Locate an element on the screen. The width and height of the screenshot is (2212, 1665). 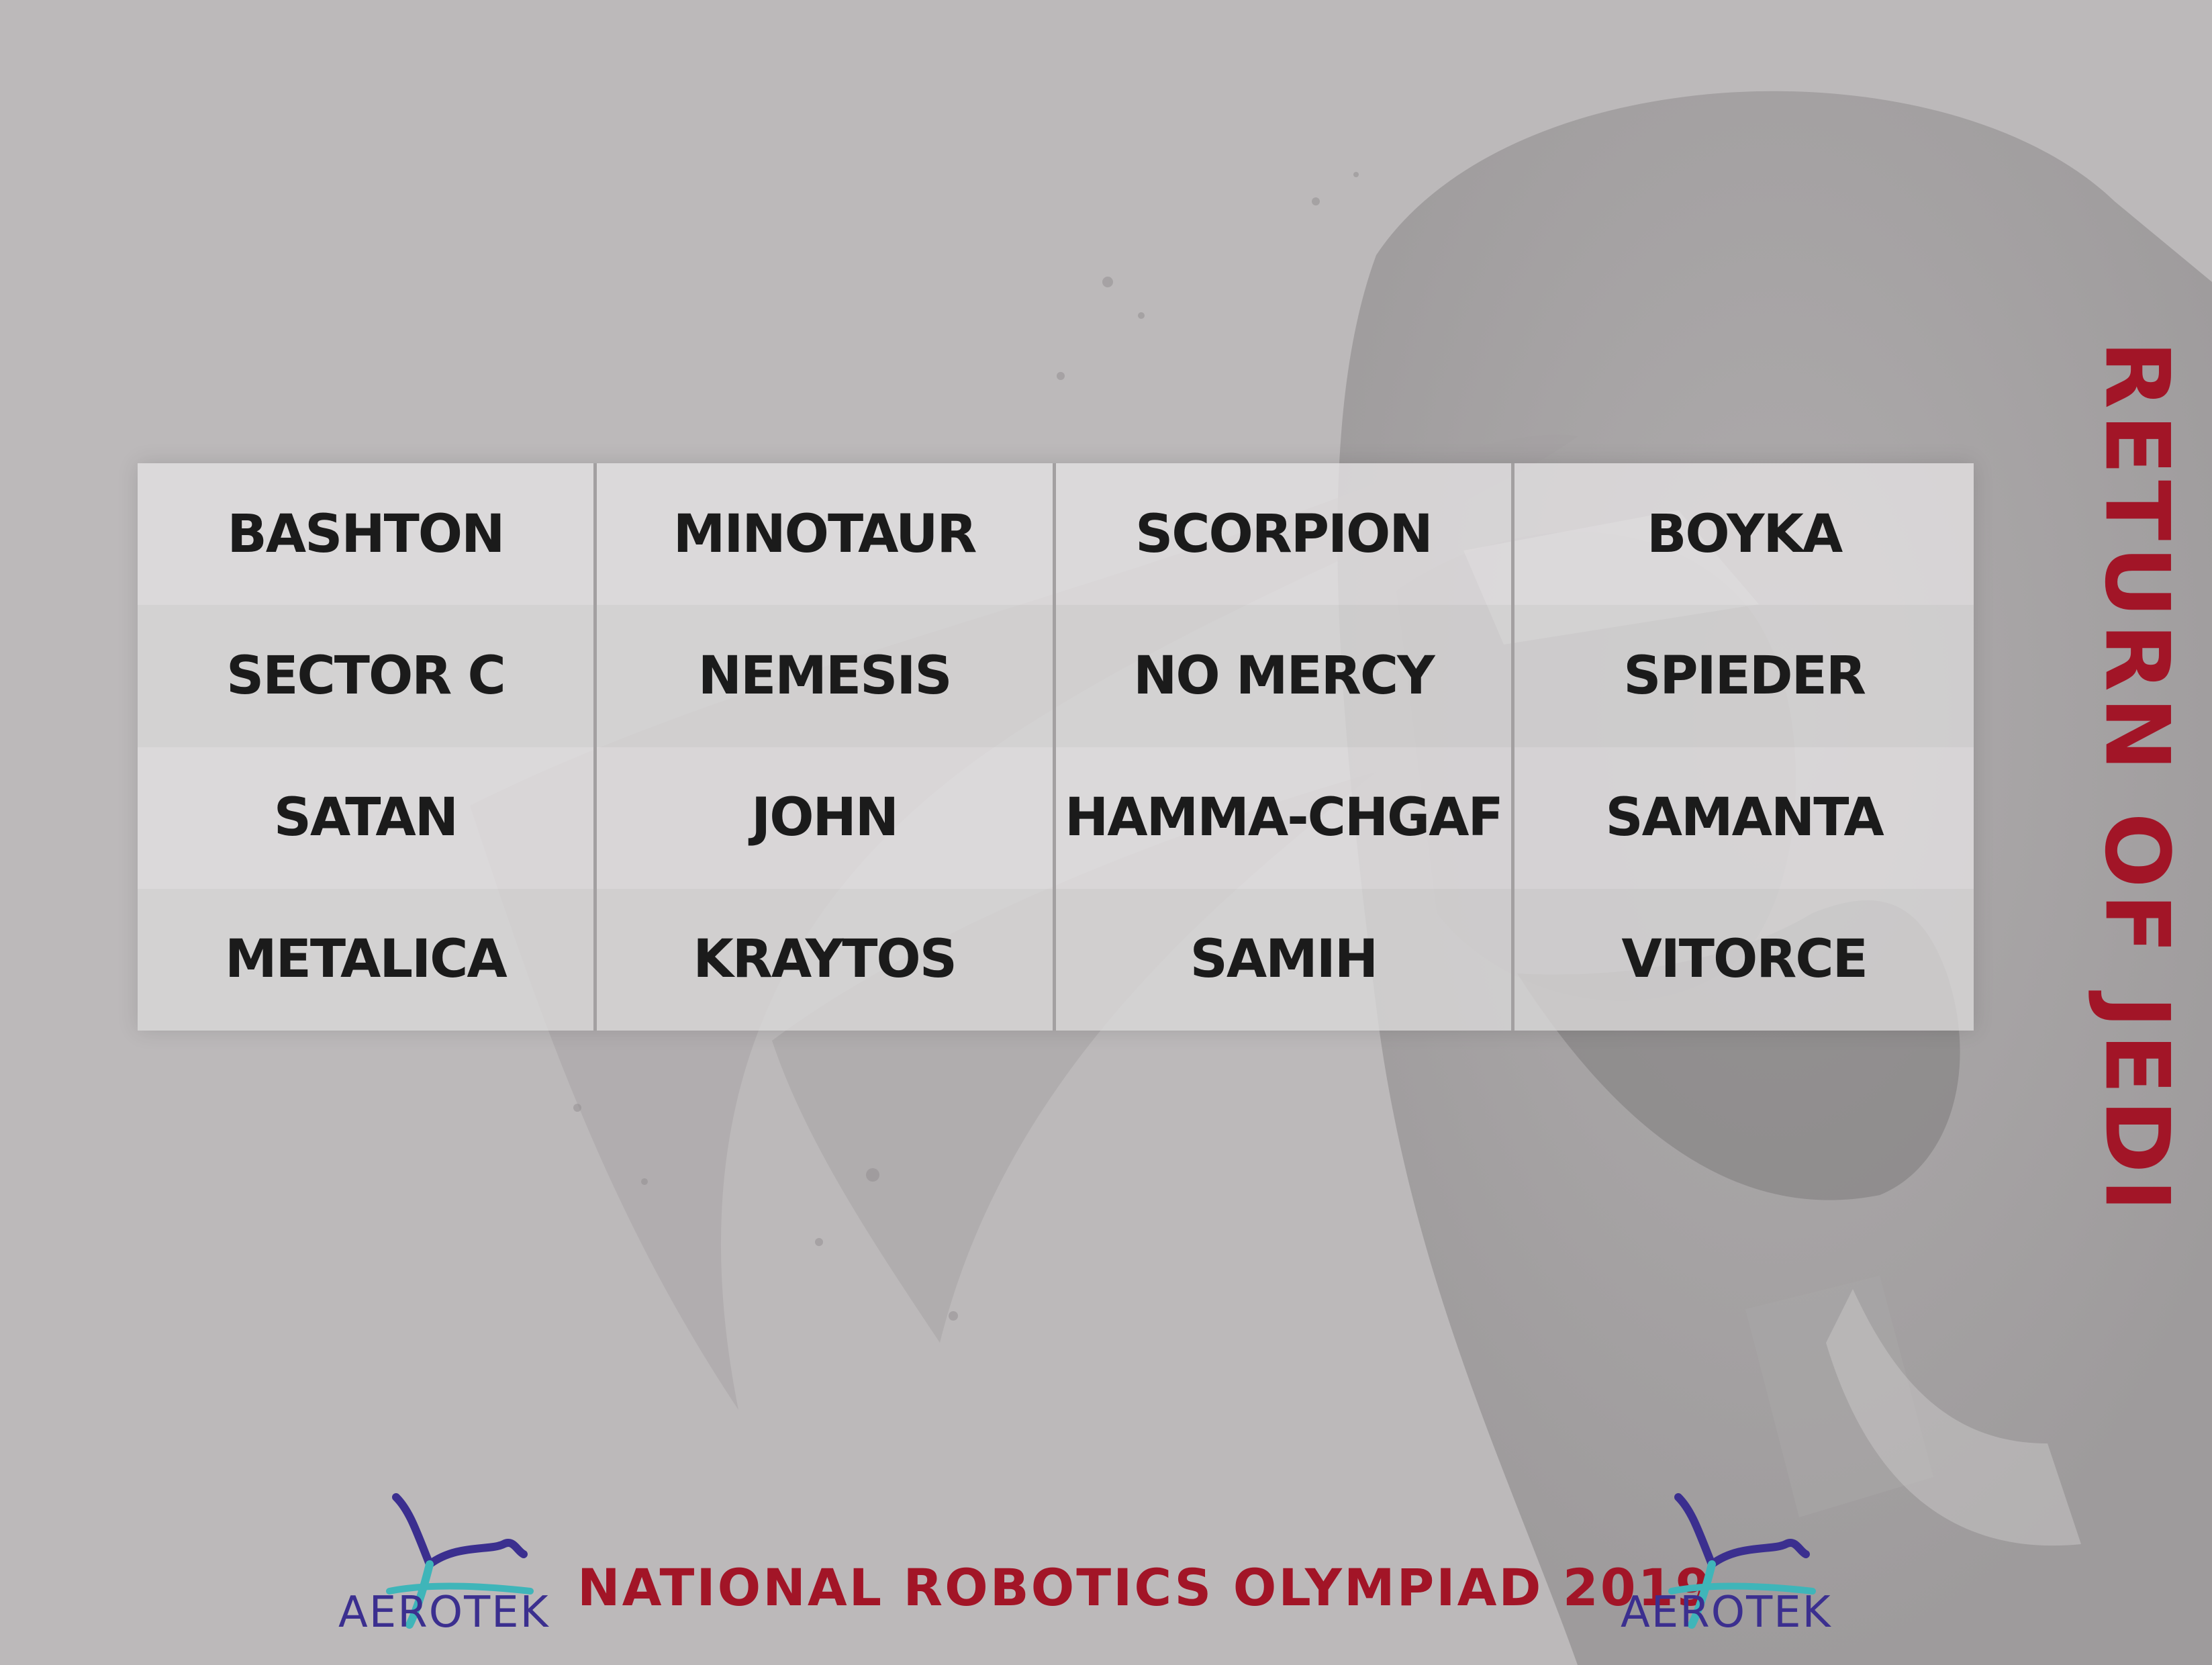
team-cell: BOYKA is located at coordinates (1744, 534).